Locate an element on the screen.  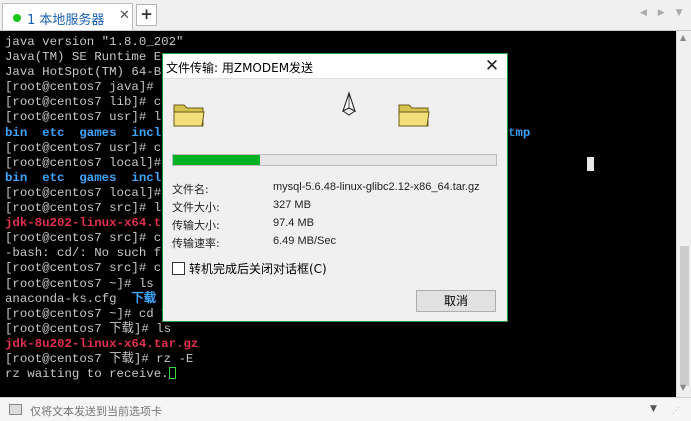
terminal-text: [root@centos7 下载]# rz -E is located at coordinates (99, 358).